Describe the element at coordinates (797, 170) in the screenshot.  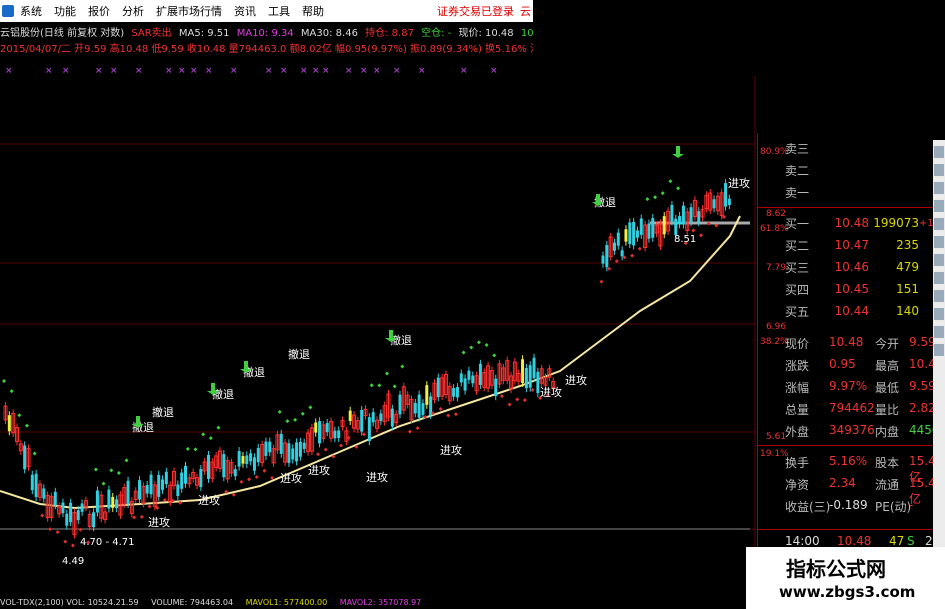
I see `orderbook-label: 卖二` at that location.